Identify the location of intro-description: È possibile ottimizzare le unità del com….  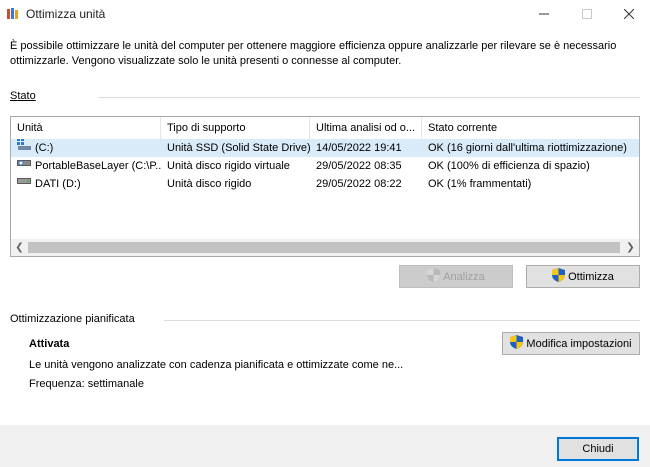
(313, 53).